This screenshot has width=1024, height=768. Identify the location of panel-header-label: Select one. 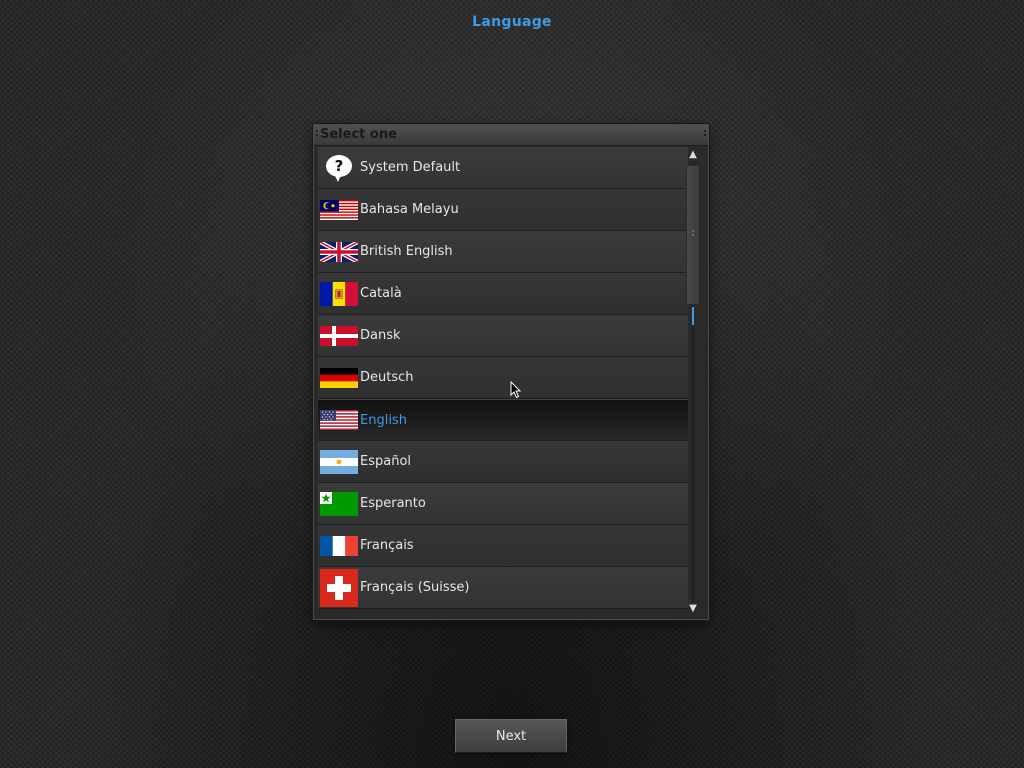
(358, 134).